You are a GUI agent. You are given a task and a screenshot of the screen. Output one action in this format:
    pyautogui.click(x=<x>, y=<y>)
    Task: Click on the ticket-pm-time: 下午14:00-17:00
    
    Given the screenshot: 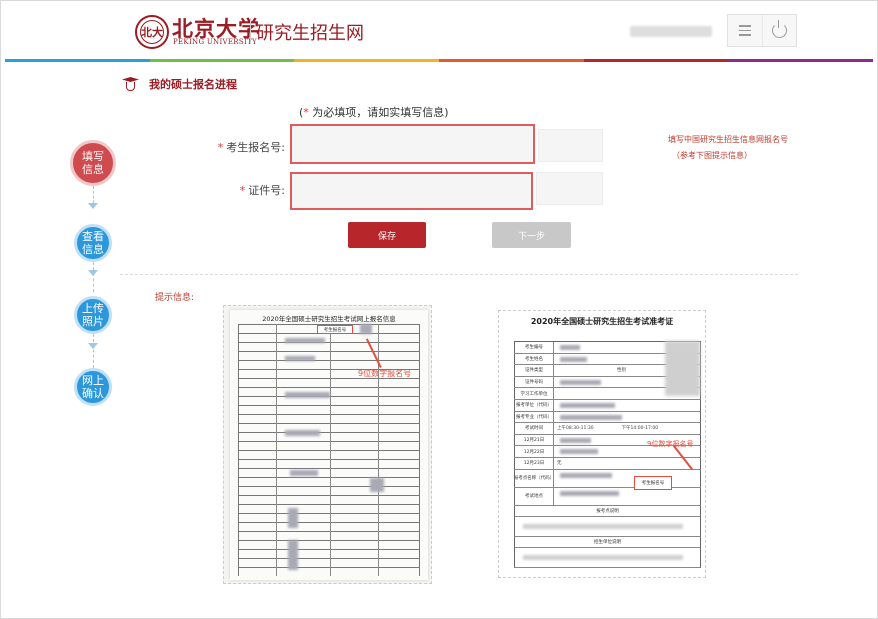 What is the action you would take?
    pyautogui.click(x=640, y=429)
    